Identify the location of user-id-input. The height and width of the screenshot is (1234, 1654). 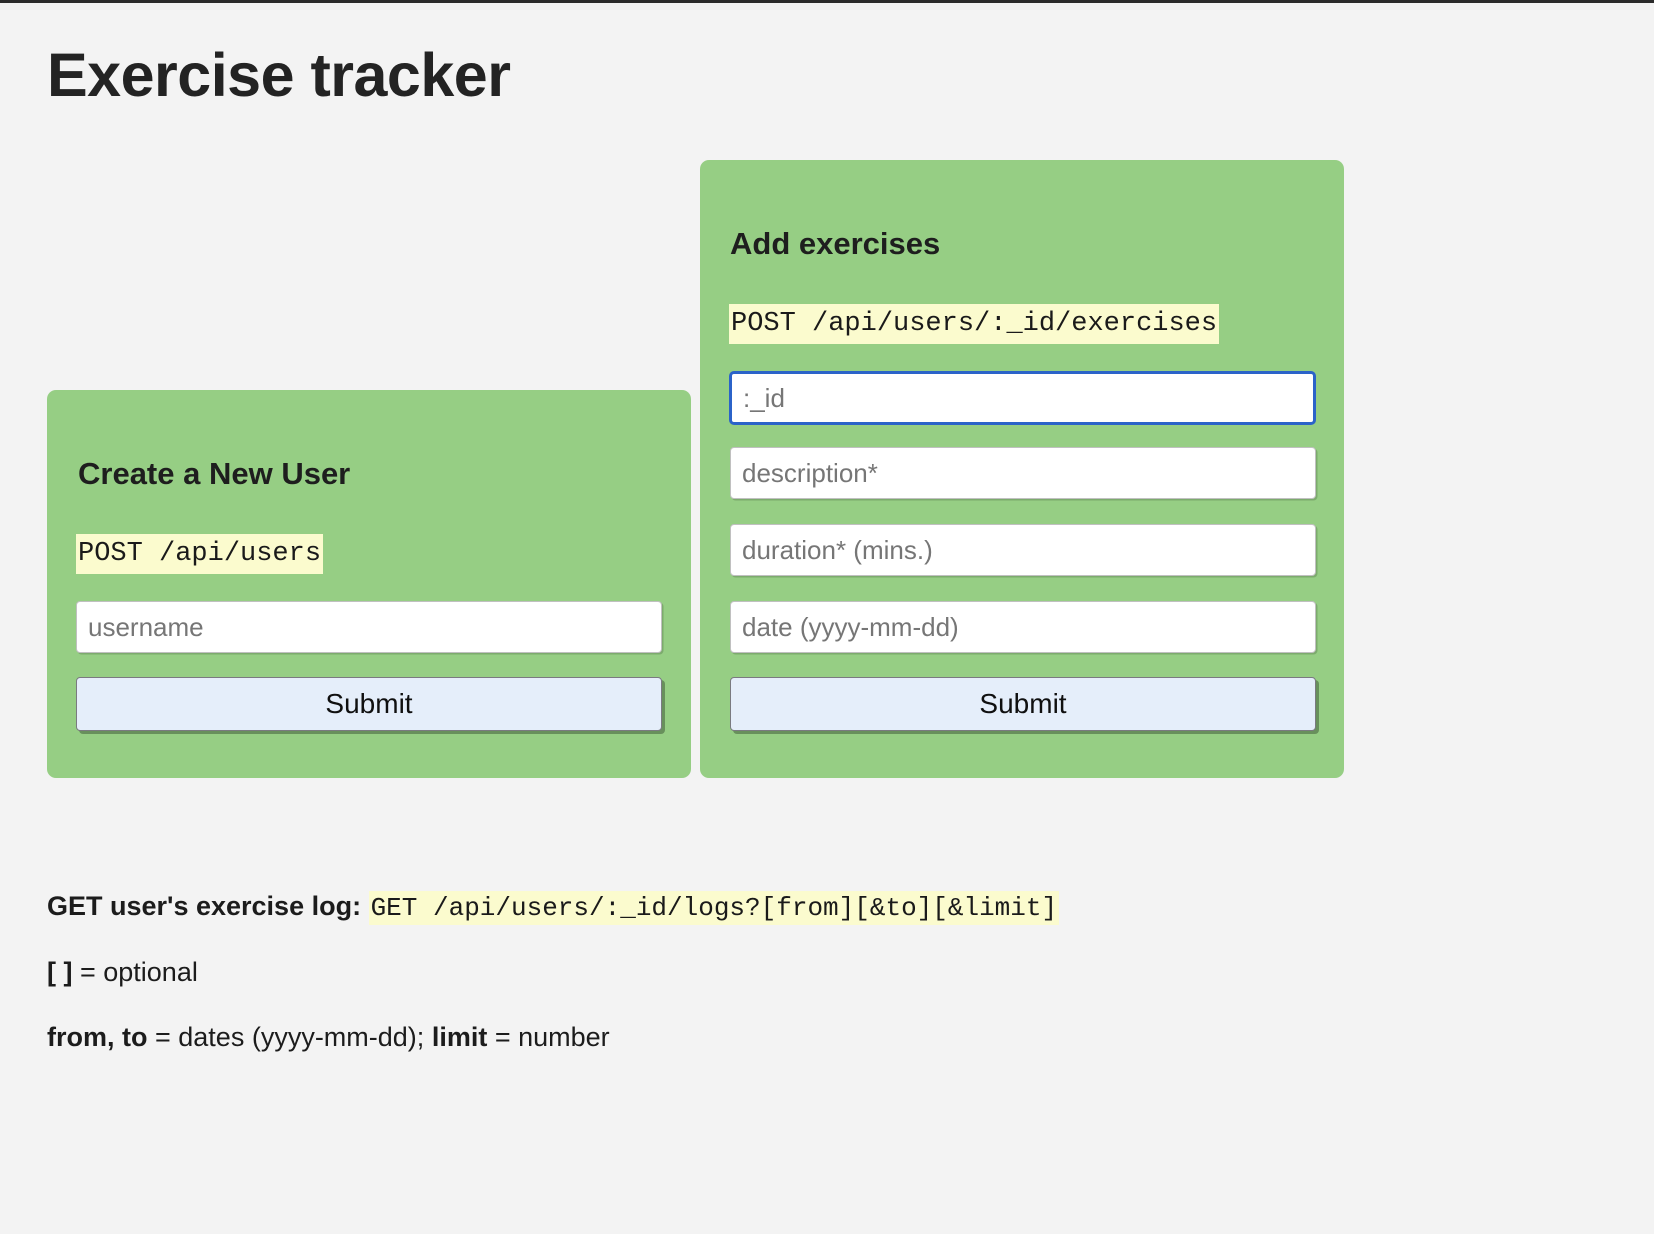
(1022, 398).